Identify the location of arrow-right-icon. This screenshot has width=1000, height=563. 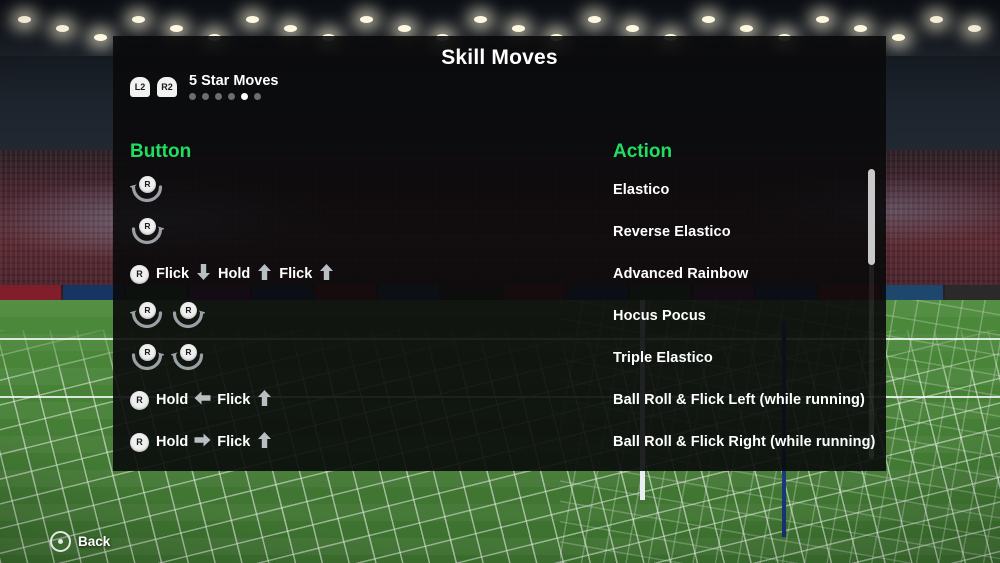
(202, 442).